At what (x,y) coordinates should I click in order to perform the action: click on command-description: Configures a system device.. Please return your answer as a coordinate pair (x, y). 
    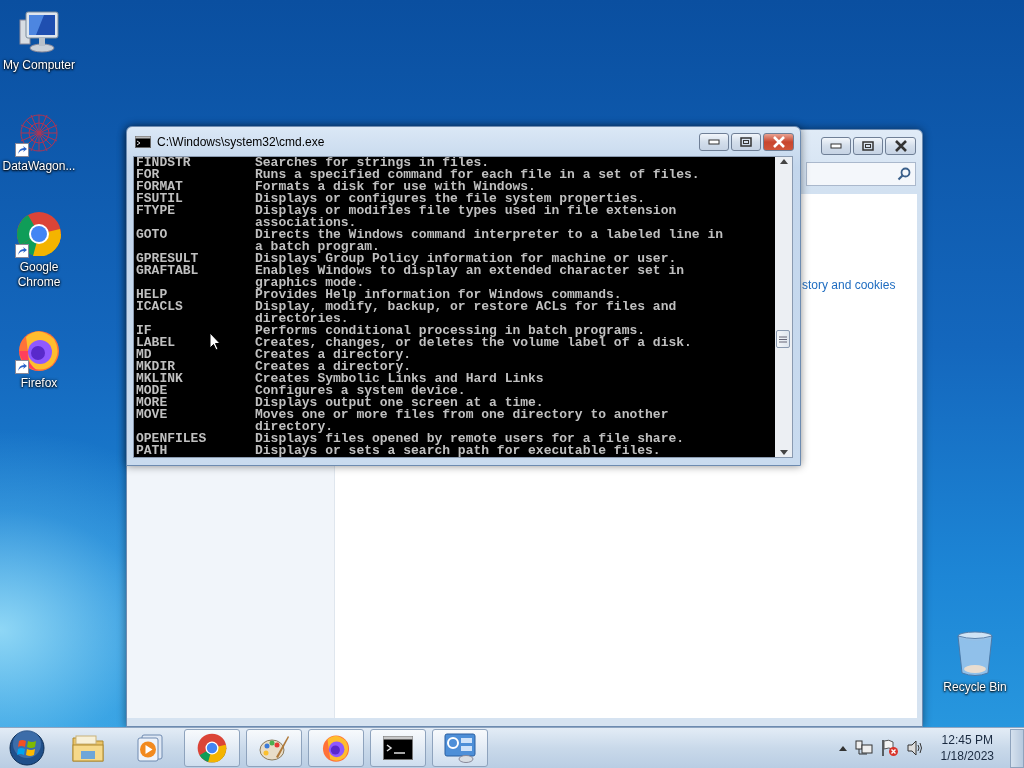
    Looking at the image, I should click on (360, 391).